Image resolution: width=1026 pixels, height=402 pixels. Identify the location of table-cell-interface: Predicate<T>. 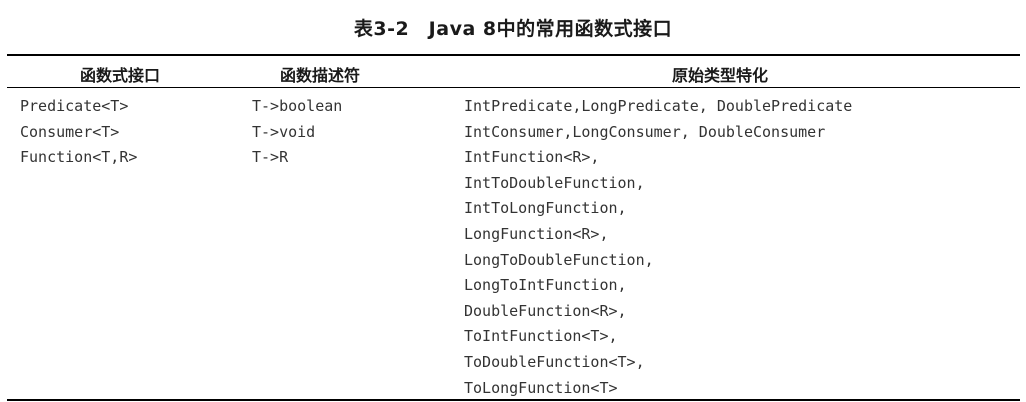
(74, 106).